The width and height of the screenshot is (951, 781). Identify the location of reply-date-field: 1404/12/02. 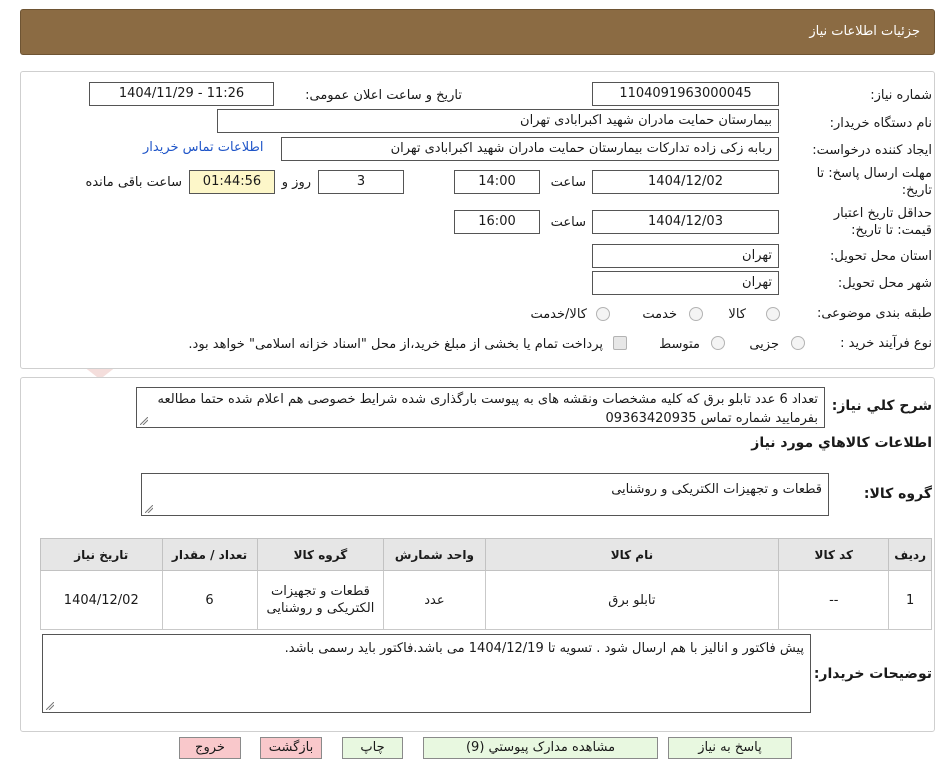
(685, 182).